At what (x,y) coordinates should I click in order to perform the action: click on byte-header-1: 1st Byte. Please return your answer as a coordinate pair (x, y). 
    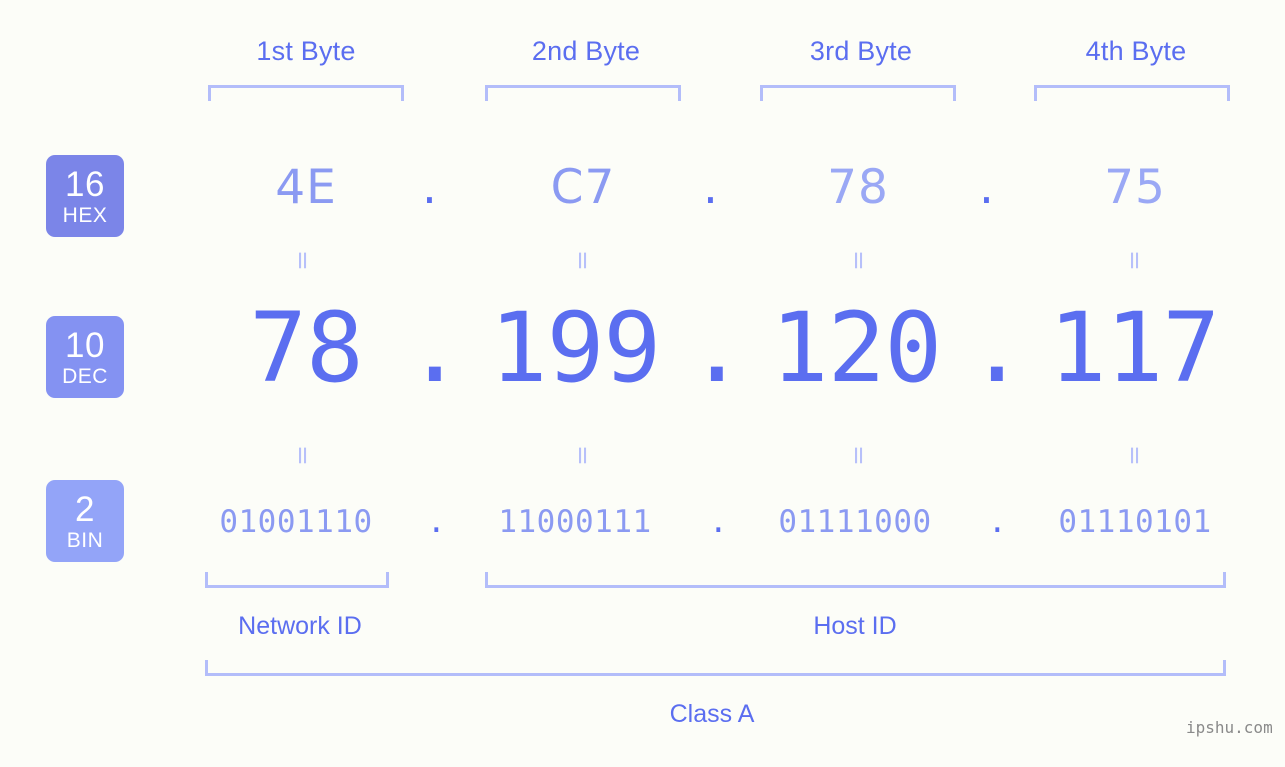
    Looking at the image, I should click on (306, 51).